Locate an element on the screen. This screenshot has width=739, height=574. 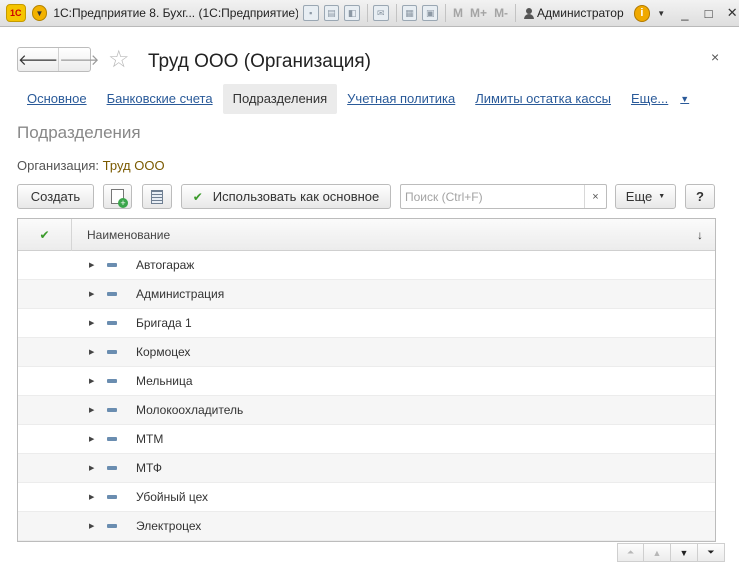
memory-m-plus-button: M+ is located at coordinates (478, 13).